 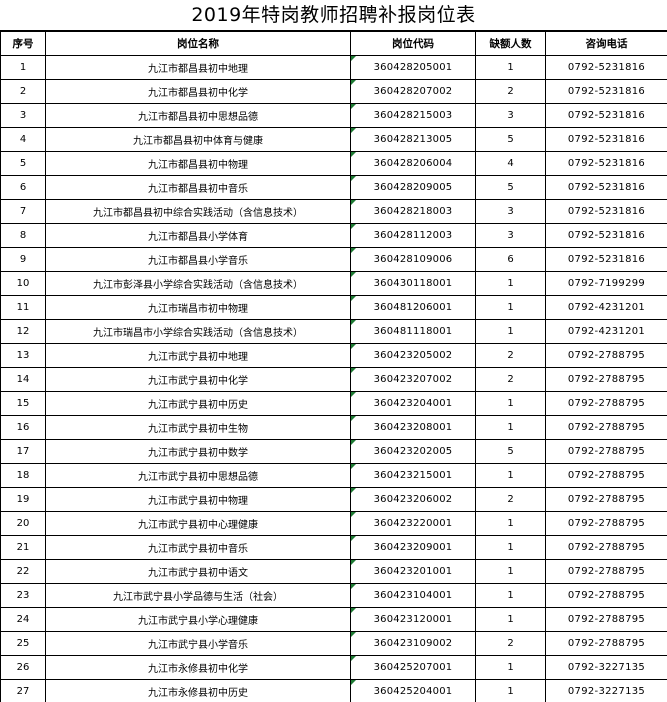 What do you see at coordinates (413, 115) in the screenshot?
I see `cell-position-code: 360428215003` at bounding box center [413, 115].